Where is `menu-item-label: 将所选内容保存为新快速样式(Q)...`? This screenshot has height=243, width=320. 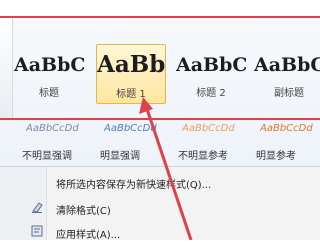
menu-item-label: 将所选内容保存为新快速样式(Q)... is located at coordinates (134, 185).